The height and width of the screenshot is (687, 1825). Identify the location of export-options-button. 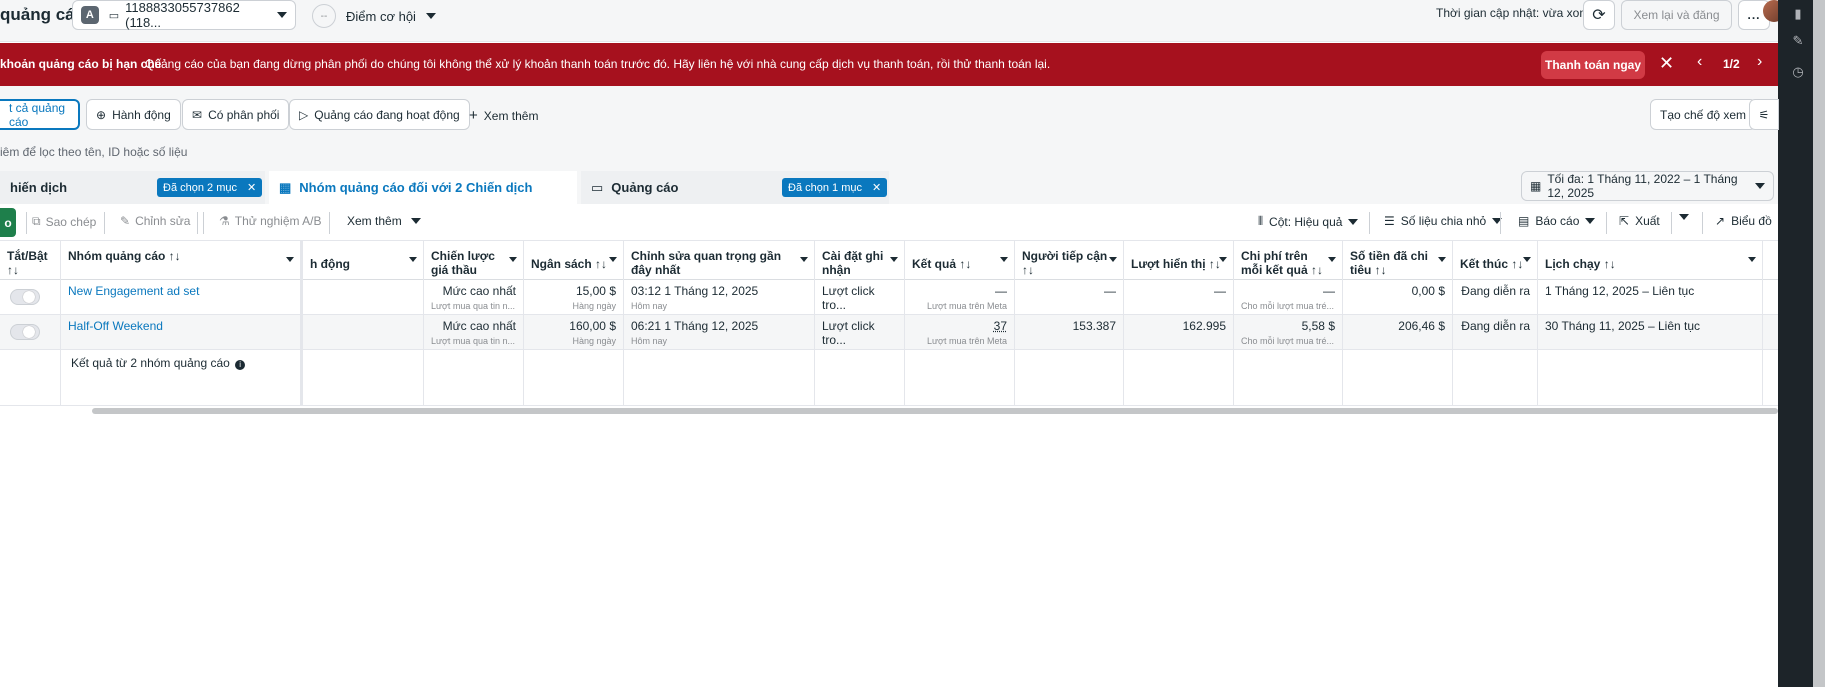
(1684, 217).